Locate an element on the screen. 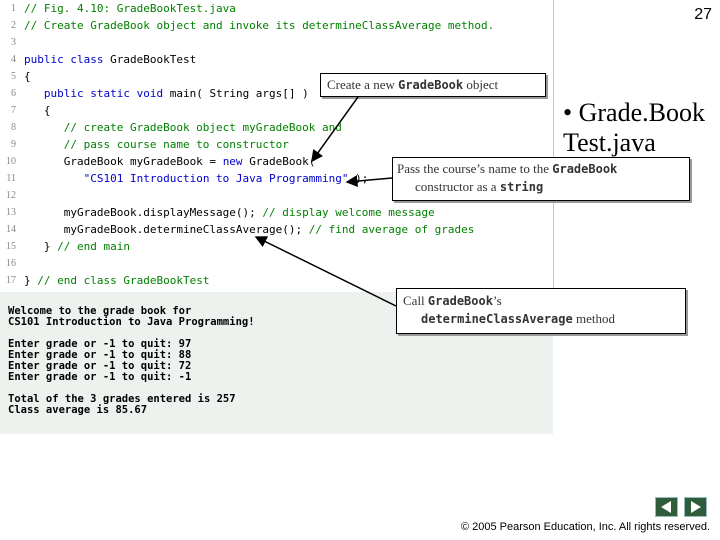  code-text: GradeBook myGradeBook = new GradeBook( is located at coordinates (170, 161).